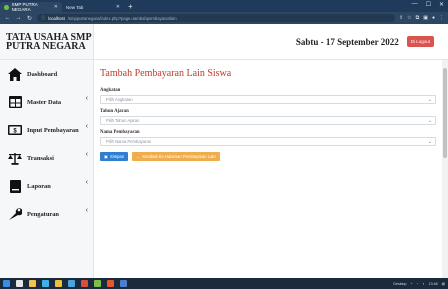  Describe the element at coordinates (409, 18) in the screenshot. I see `star-icon: ☆` at that location.